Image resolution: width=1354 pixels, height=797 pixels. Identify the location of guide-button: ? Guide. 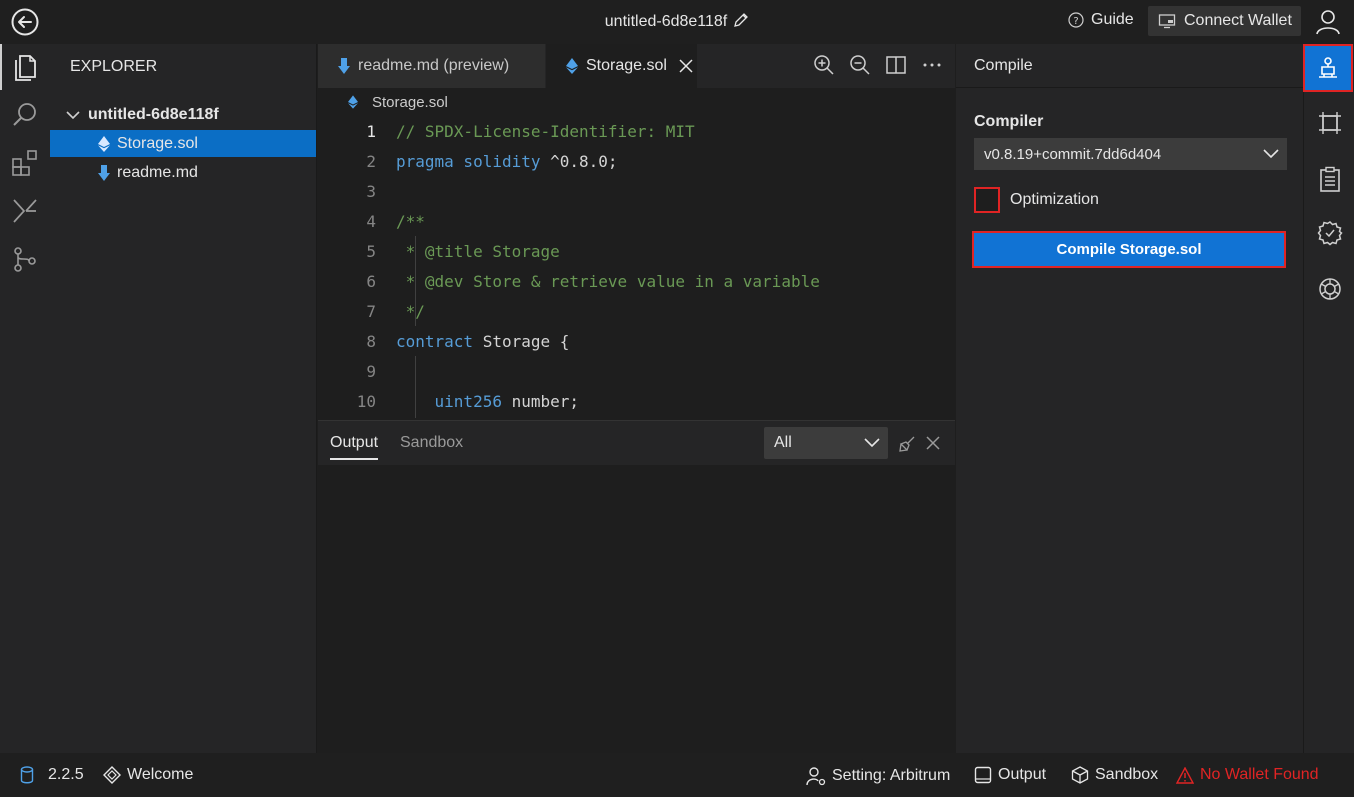
(1101, 20).